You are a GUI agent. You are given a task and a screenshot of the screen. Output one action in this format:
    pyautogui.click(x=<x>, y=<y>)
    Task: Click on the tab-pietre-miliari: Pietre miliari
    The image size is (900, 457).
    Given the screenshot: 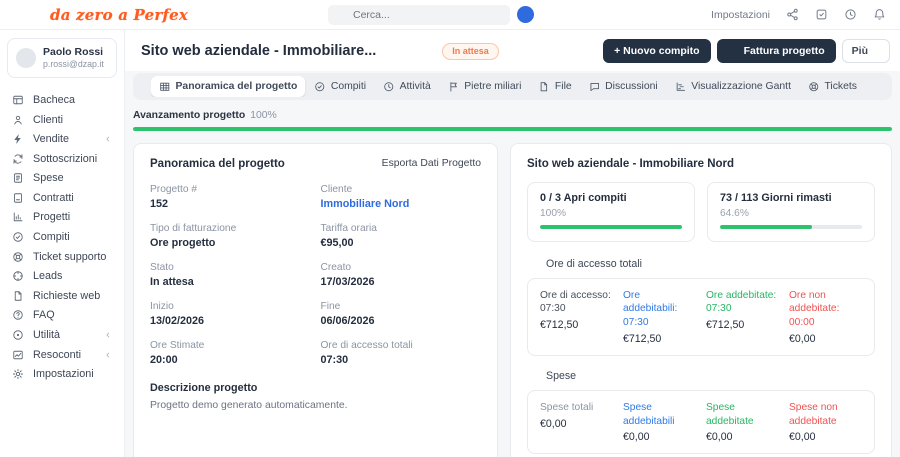 What is the action you would take?
    pyautogui.click(x=485, y=86)
    